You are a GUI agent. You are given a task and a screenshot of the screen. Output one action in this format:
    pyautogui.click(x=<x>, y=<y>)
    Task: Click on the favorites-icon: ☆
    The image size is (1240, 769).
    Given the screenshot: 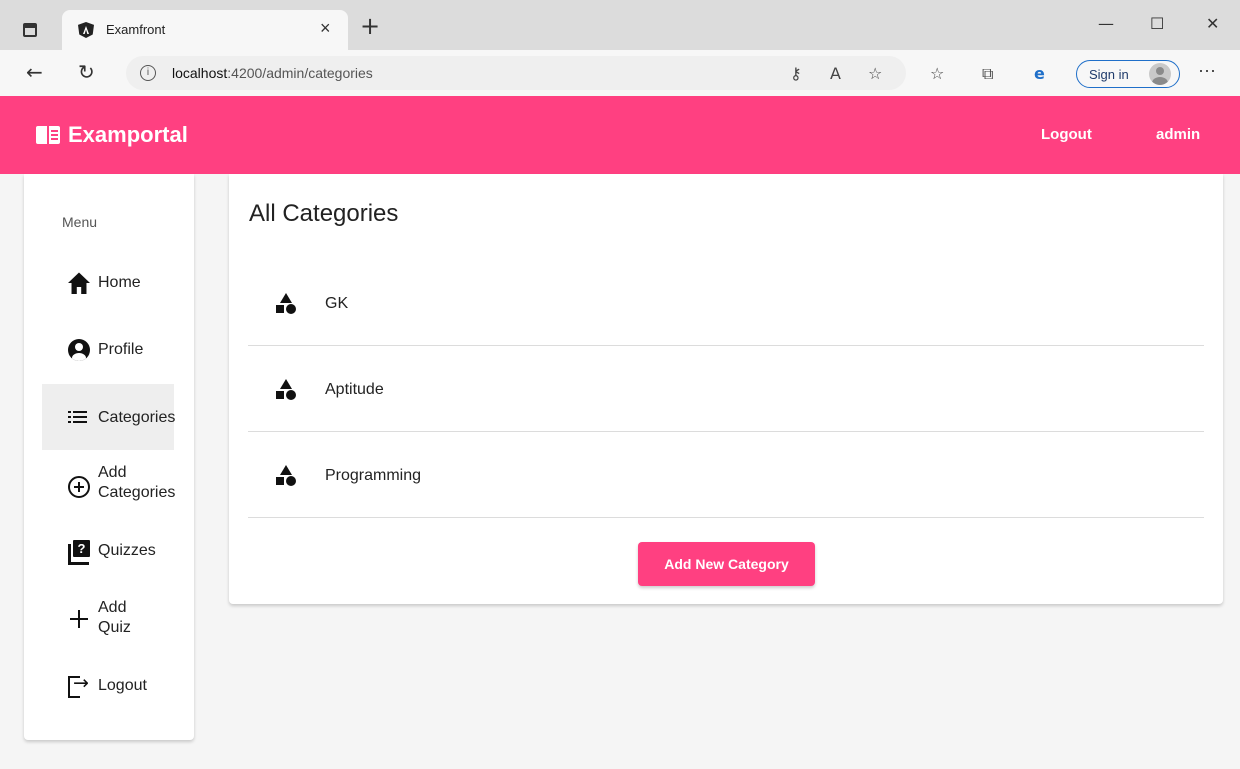 What is the action you would take?
    pyautogui.click(x=937, y=73)
    